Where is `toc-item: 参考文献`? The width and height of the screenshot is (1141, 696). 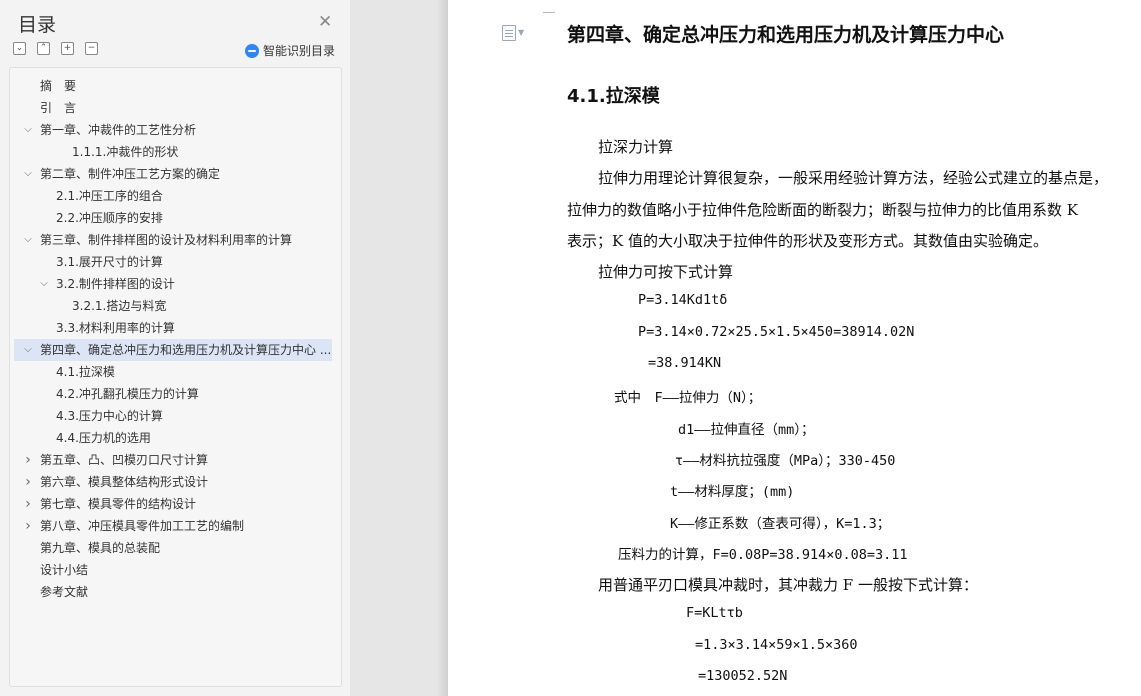
toc-item: 参考文献 is located at coordinates (173, 592).